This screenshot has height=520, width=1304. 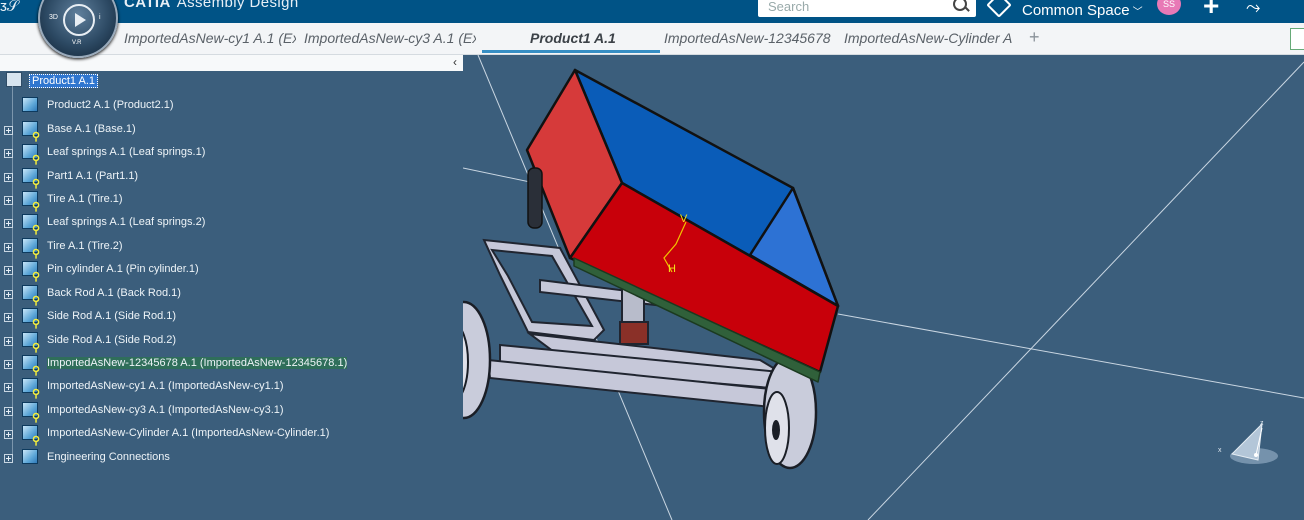 What do you see at coordinates (1248, 442) in the screenshot?
I see `orientation-compass: z x` at bounding box center [1248, 442].